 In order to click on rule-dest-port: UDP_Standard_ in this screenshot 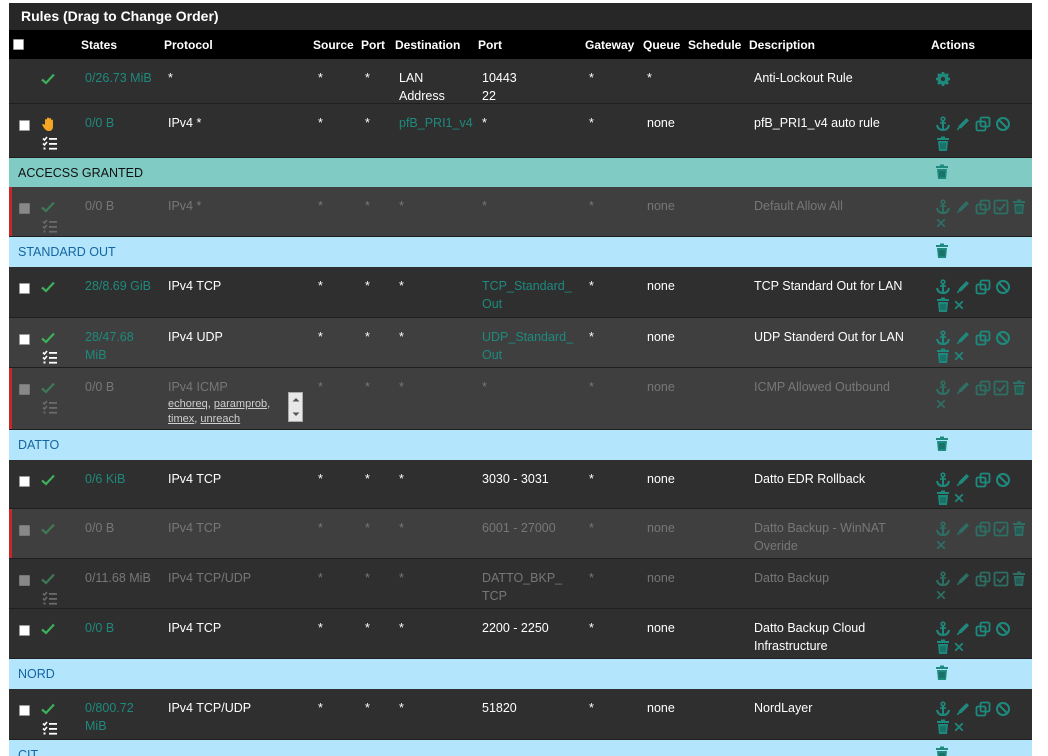, I will do `click(527, 337)`.